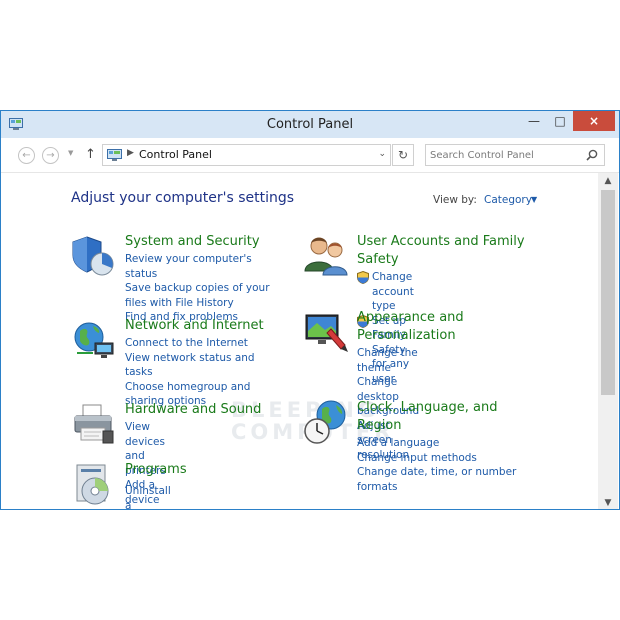  What do you see at coordinates (393, 291) in the screenshot?
I see `link-label: Change account type` at bounding box center [393, 291].